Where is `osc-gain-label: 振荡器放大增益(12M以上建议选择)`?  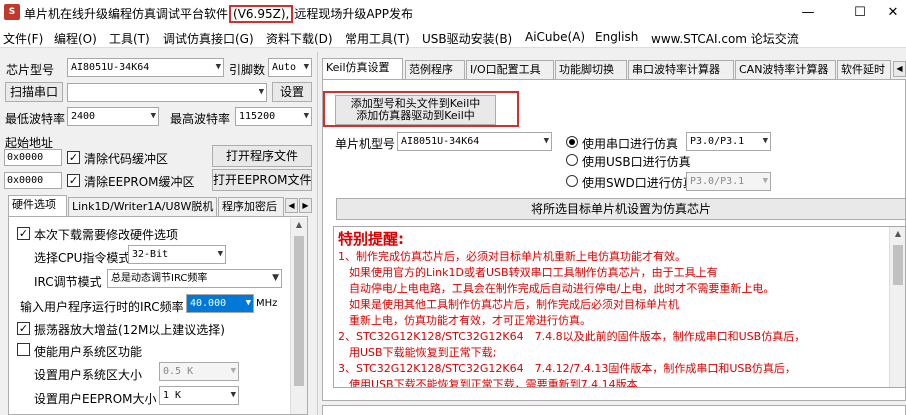
osc-gain-label: 振荡器放大增益(12M以上建议选择) is located at coordinates (129, 330).